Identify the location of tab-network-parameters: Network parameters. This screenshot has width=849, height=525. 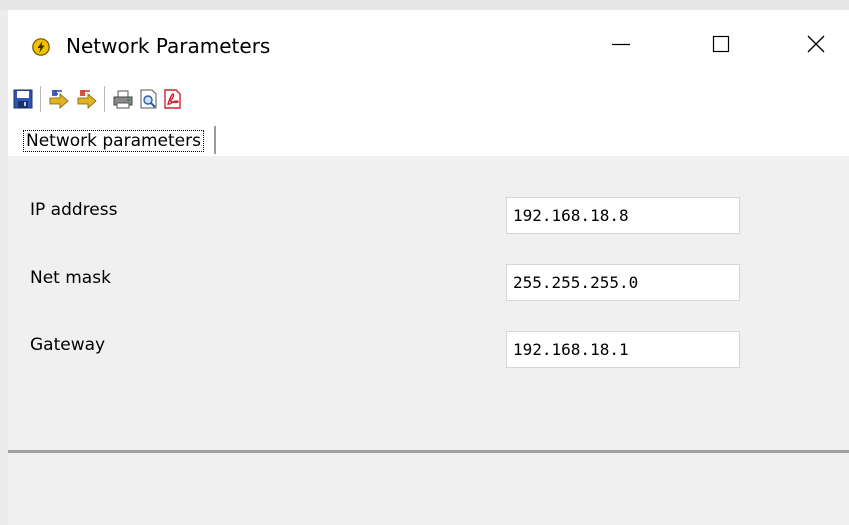
(113, 140).